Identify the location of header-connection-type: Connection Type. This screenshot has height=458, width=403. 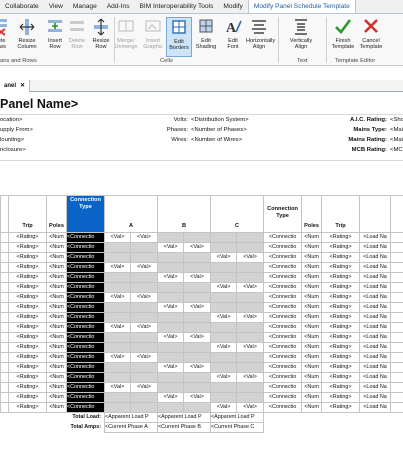
(85, 214).